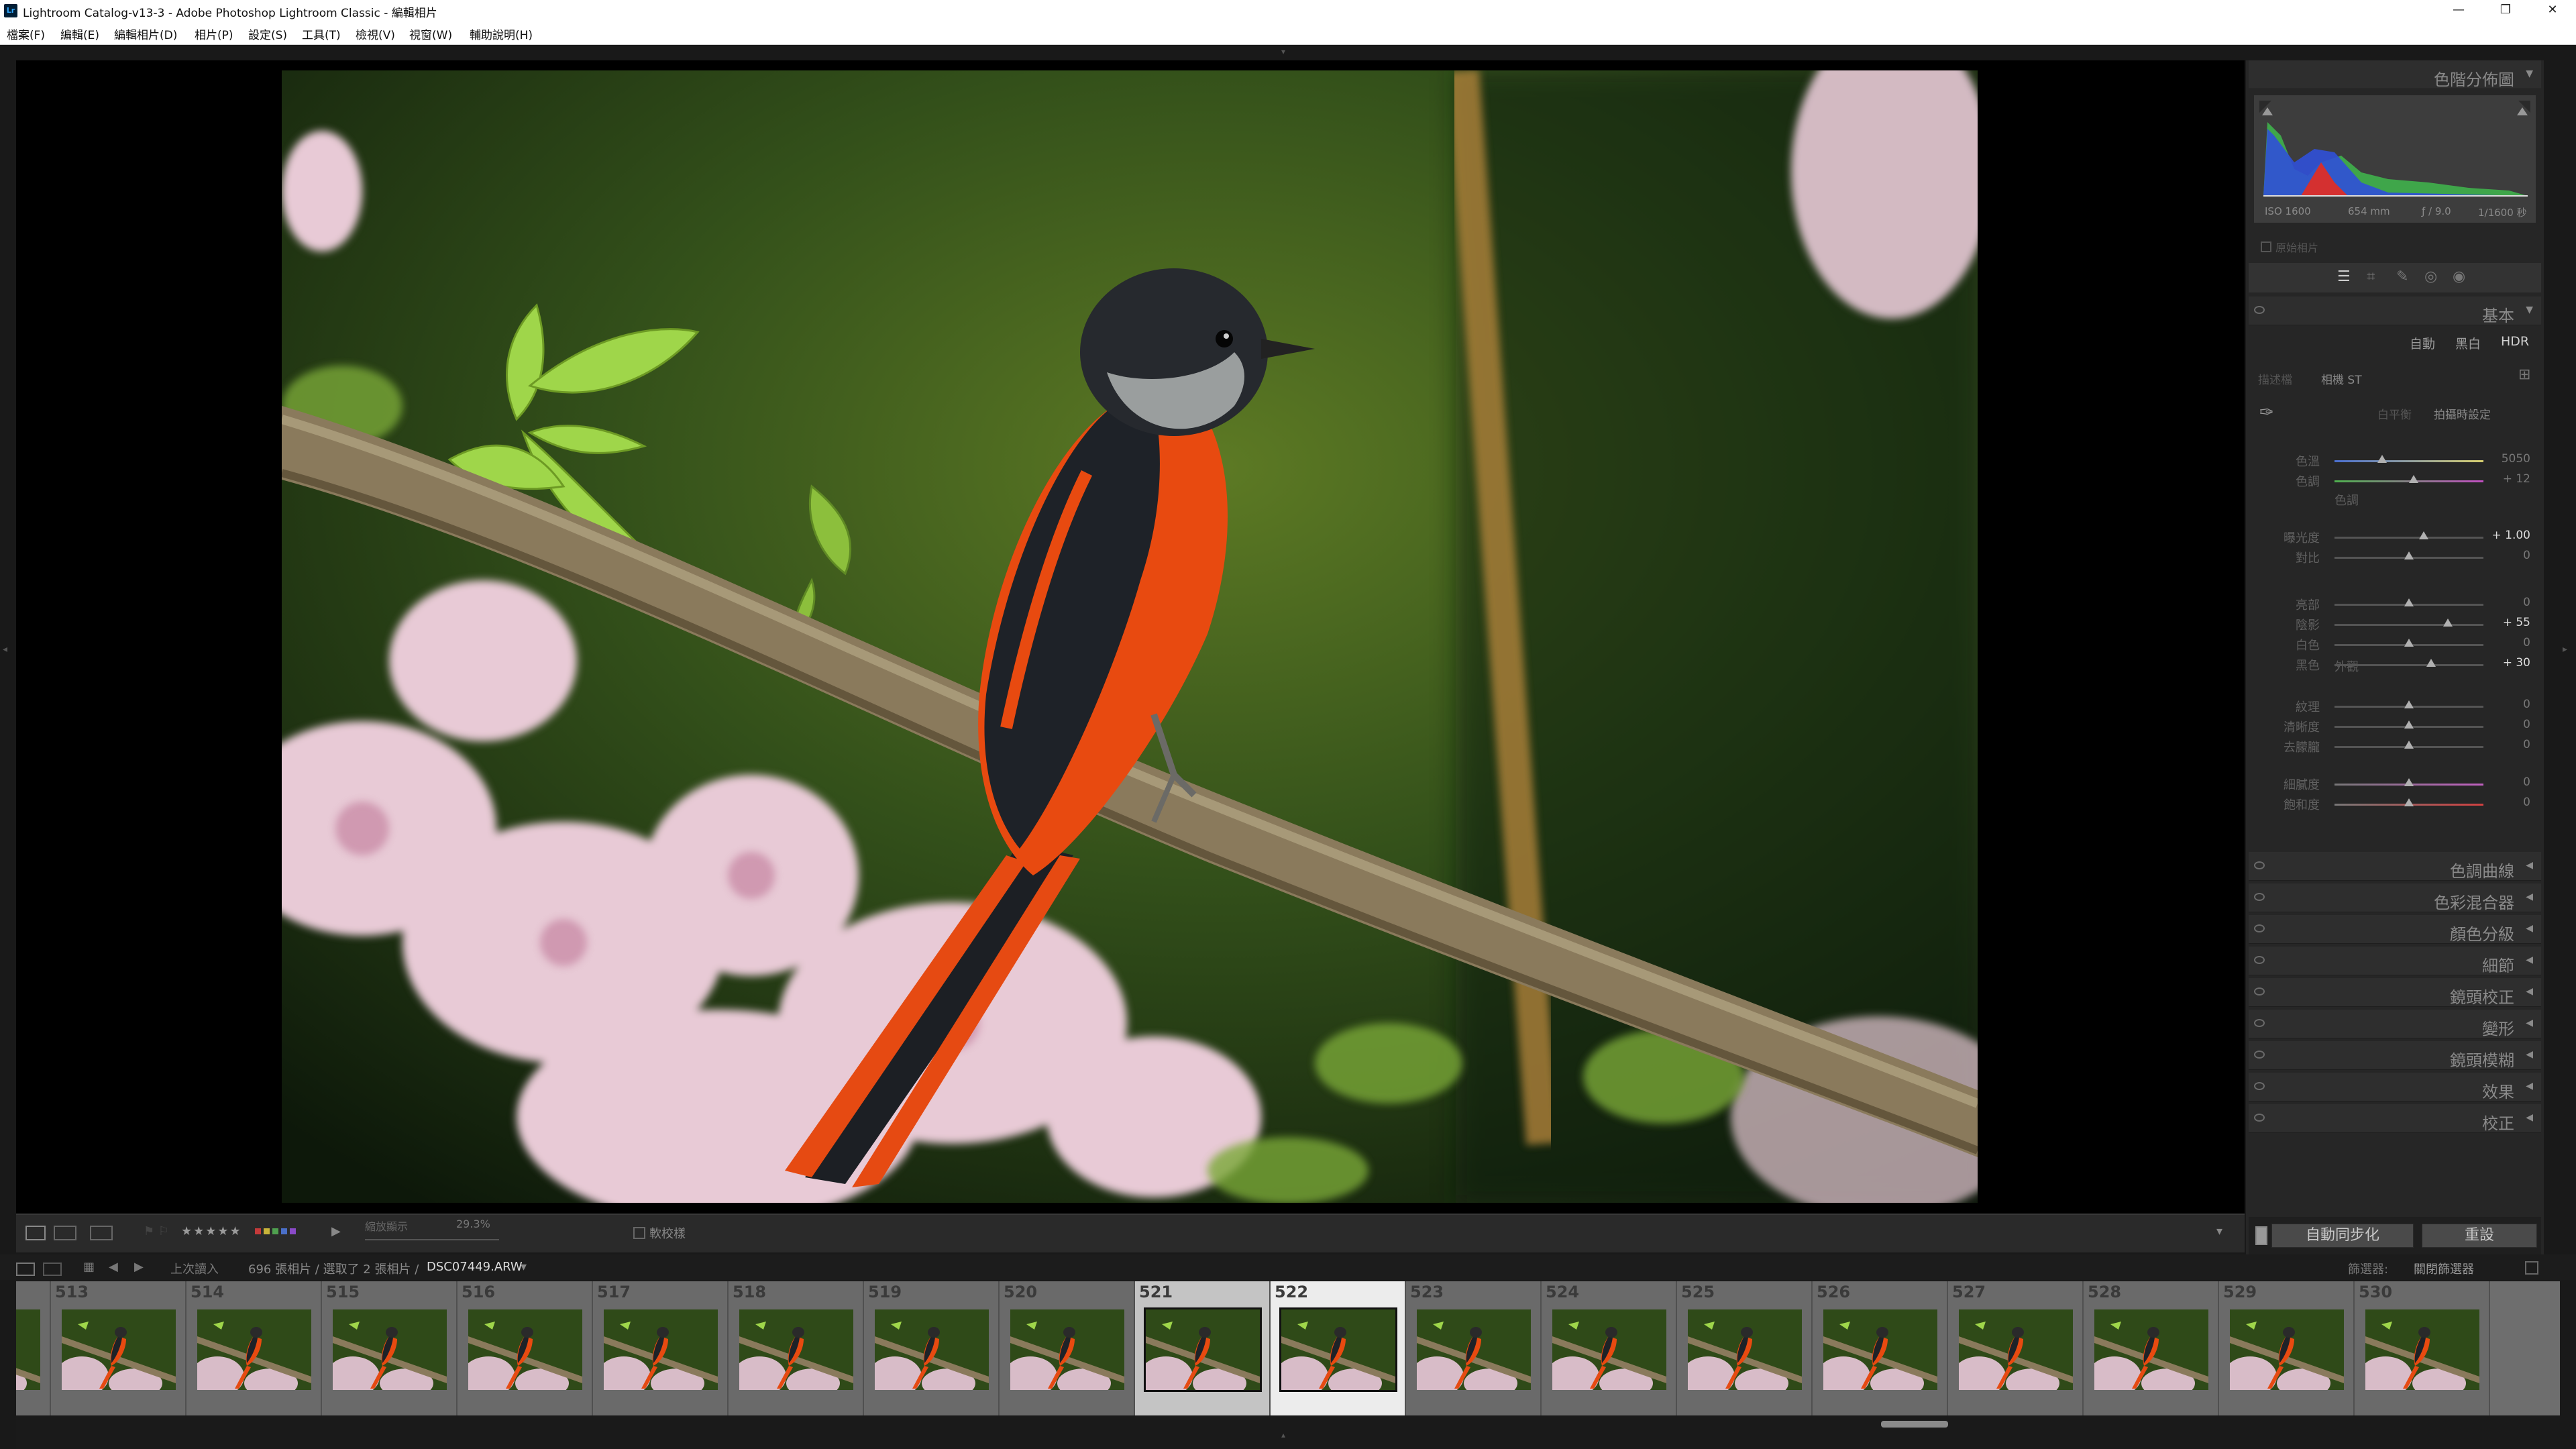  I want to click on flag-icon: ⚑ ⚐, so click(156, 1231).